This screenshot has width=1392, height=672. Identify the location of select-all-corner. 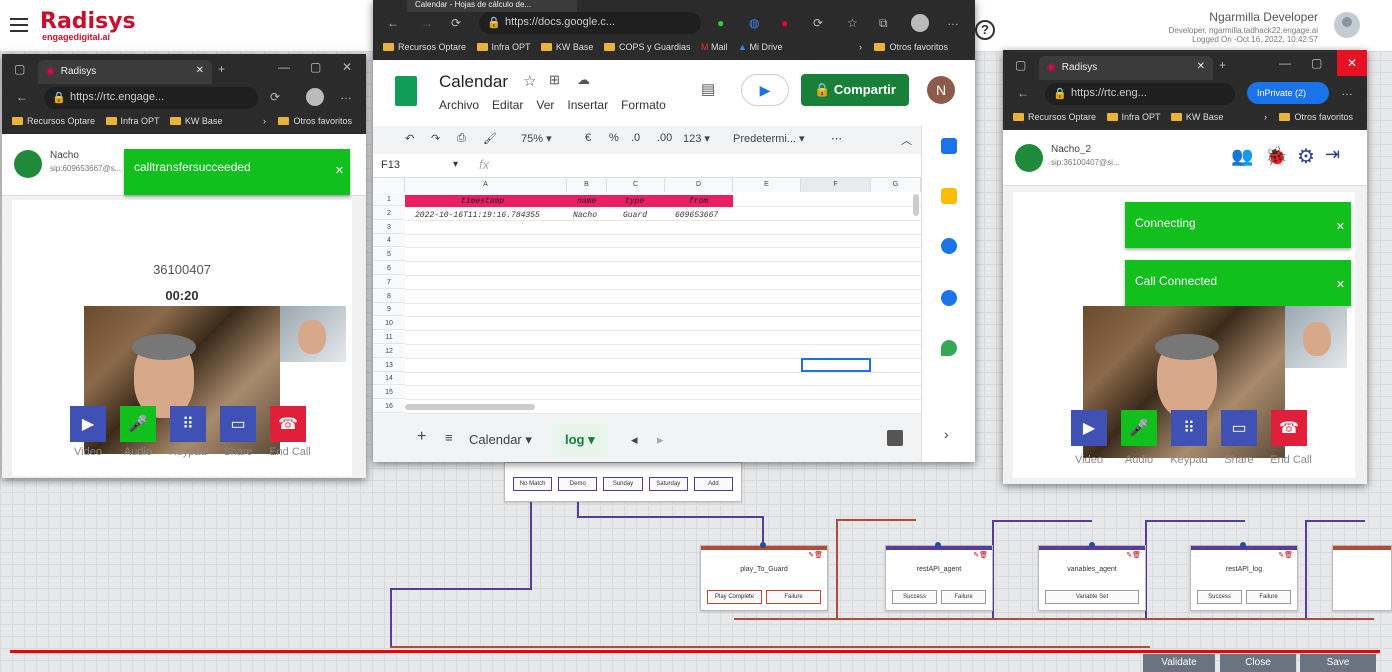
(389, 185).